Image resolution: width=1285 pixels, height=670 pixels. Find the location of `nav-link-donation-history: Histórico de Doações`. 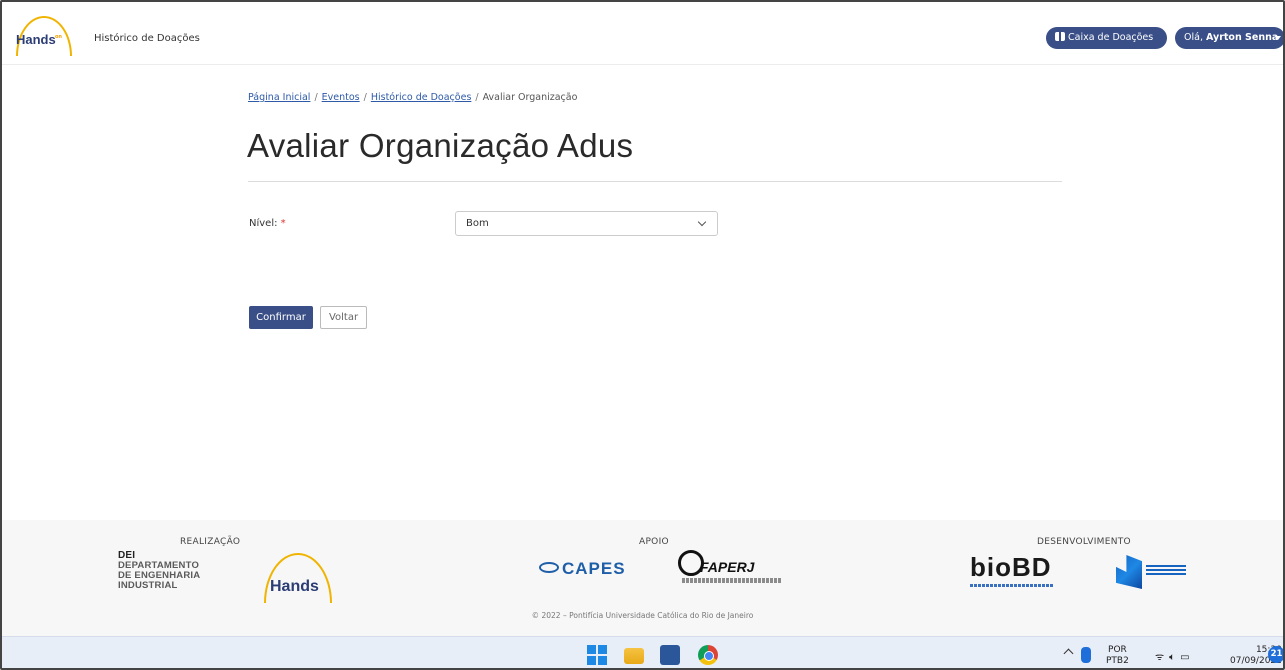

nav-link-donation-history: Histórico de Doações is located at coordinates (147, 38).